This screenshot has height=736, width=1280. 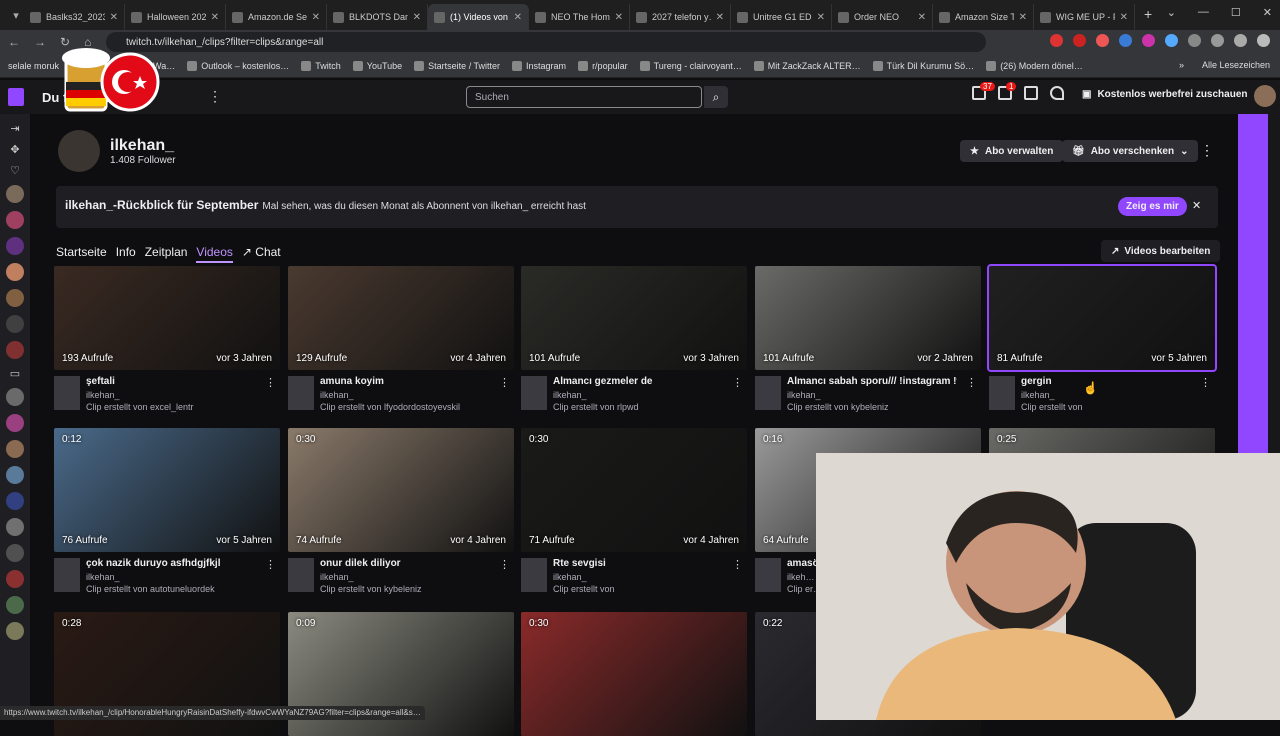 What do you see at coordinates (1057, 93) in the screenshot?
I see `bits-icon` at bounding box center [1057, 93].